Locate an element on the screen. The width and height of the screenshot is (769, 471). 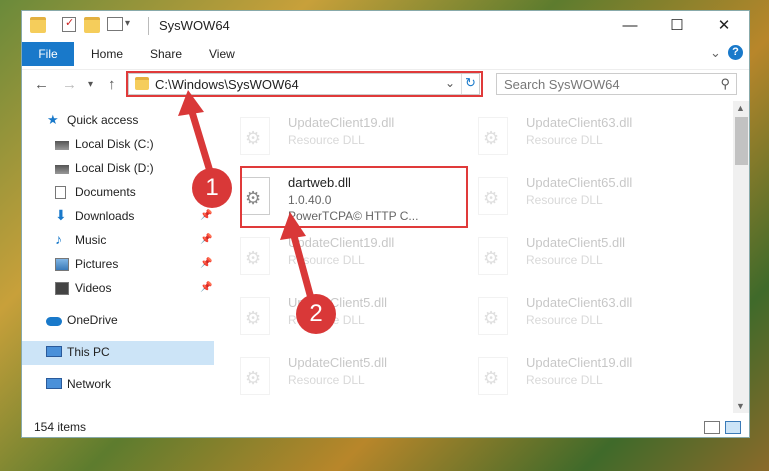
arrow-1-head is located at coordinates (191, 103).